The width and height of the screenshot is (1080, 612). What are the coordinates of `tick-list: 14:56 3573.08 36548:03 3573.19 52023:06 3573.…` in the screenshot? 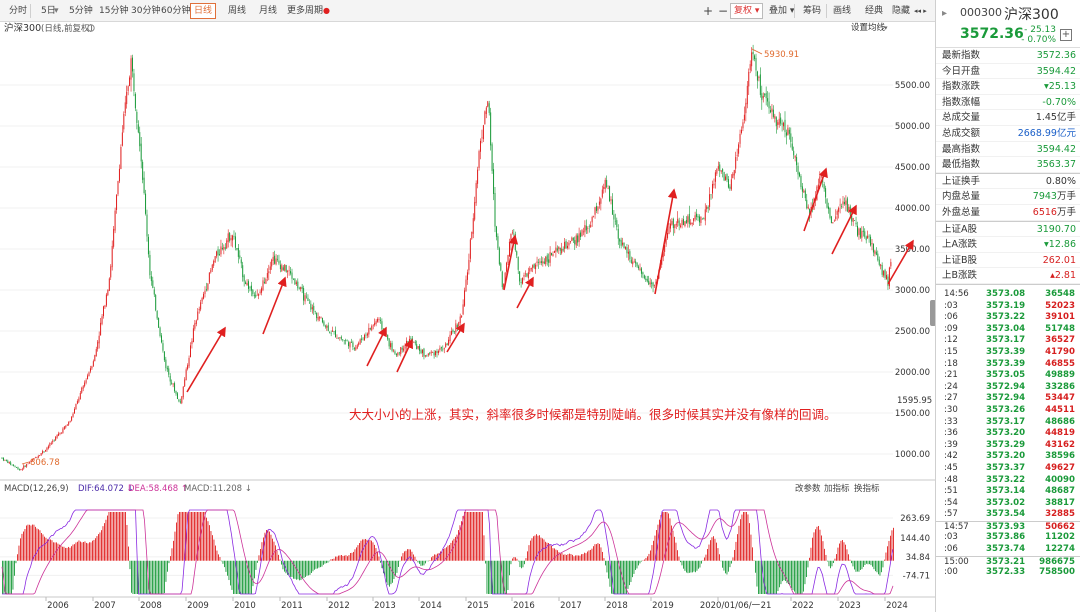 It's located at (1008, 434).